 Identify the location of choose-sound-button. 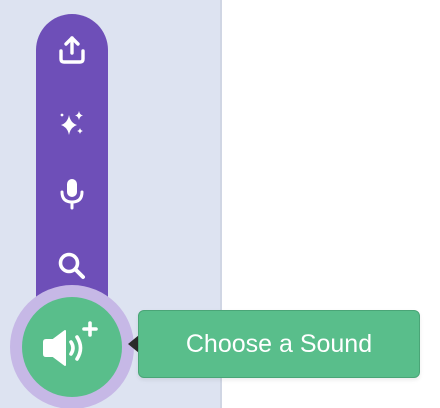
(72, 347).